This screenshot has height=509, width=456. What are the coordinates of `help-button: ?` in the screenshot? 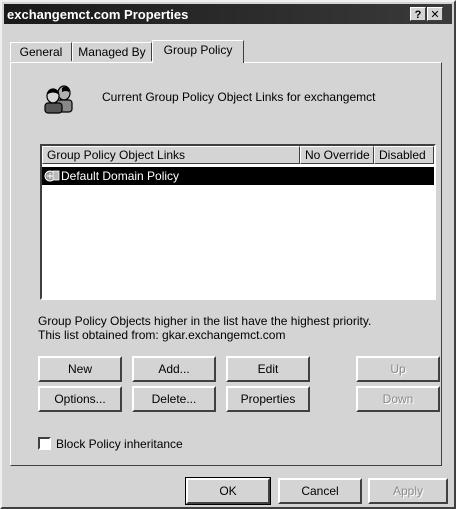 It's located at (418, 14).